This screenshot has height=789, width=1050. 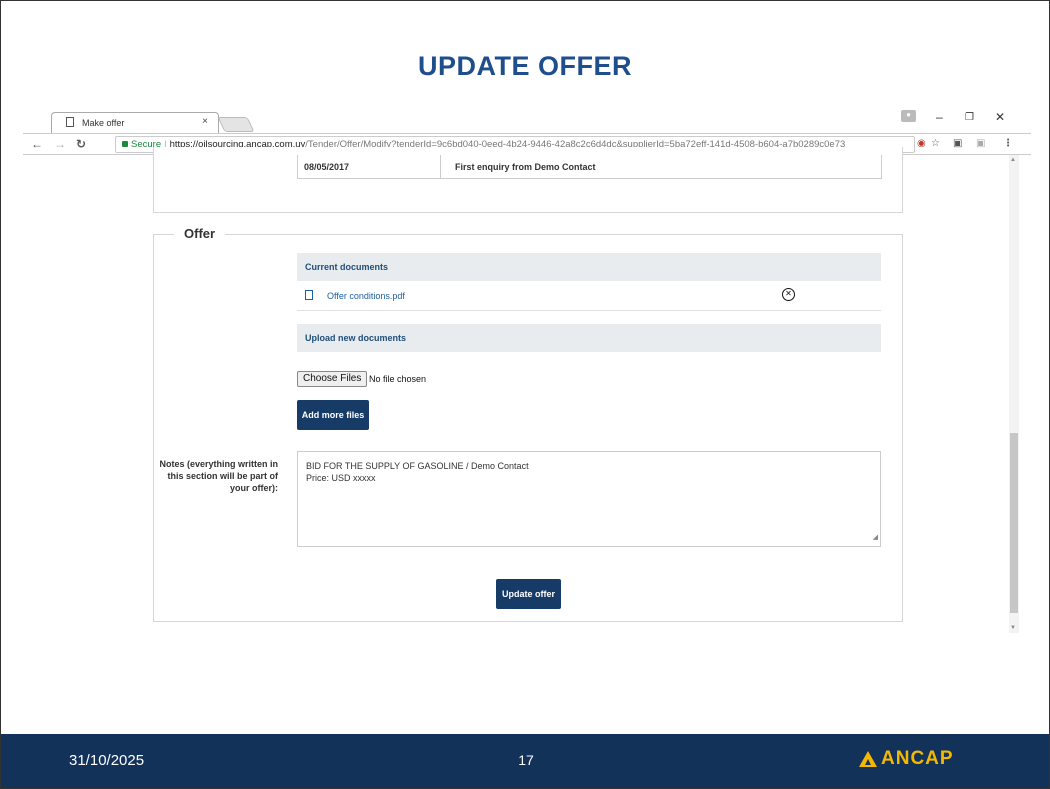 What do you see at coordinates (921, 143) in the screenshot?
I see `blocked-content-icon: ◉` at bounding box center [921, 143].